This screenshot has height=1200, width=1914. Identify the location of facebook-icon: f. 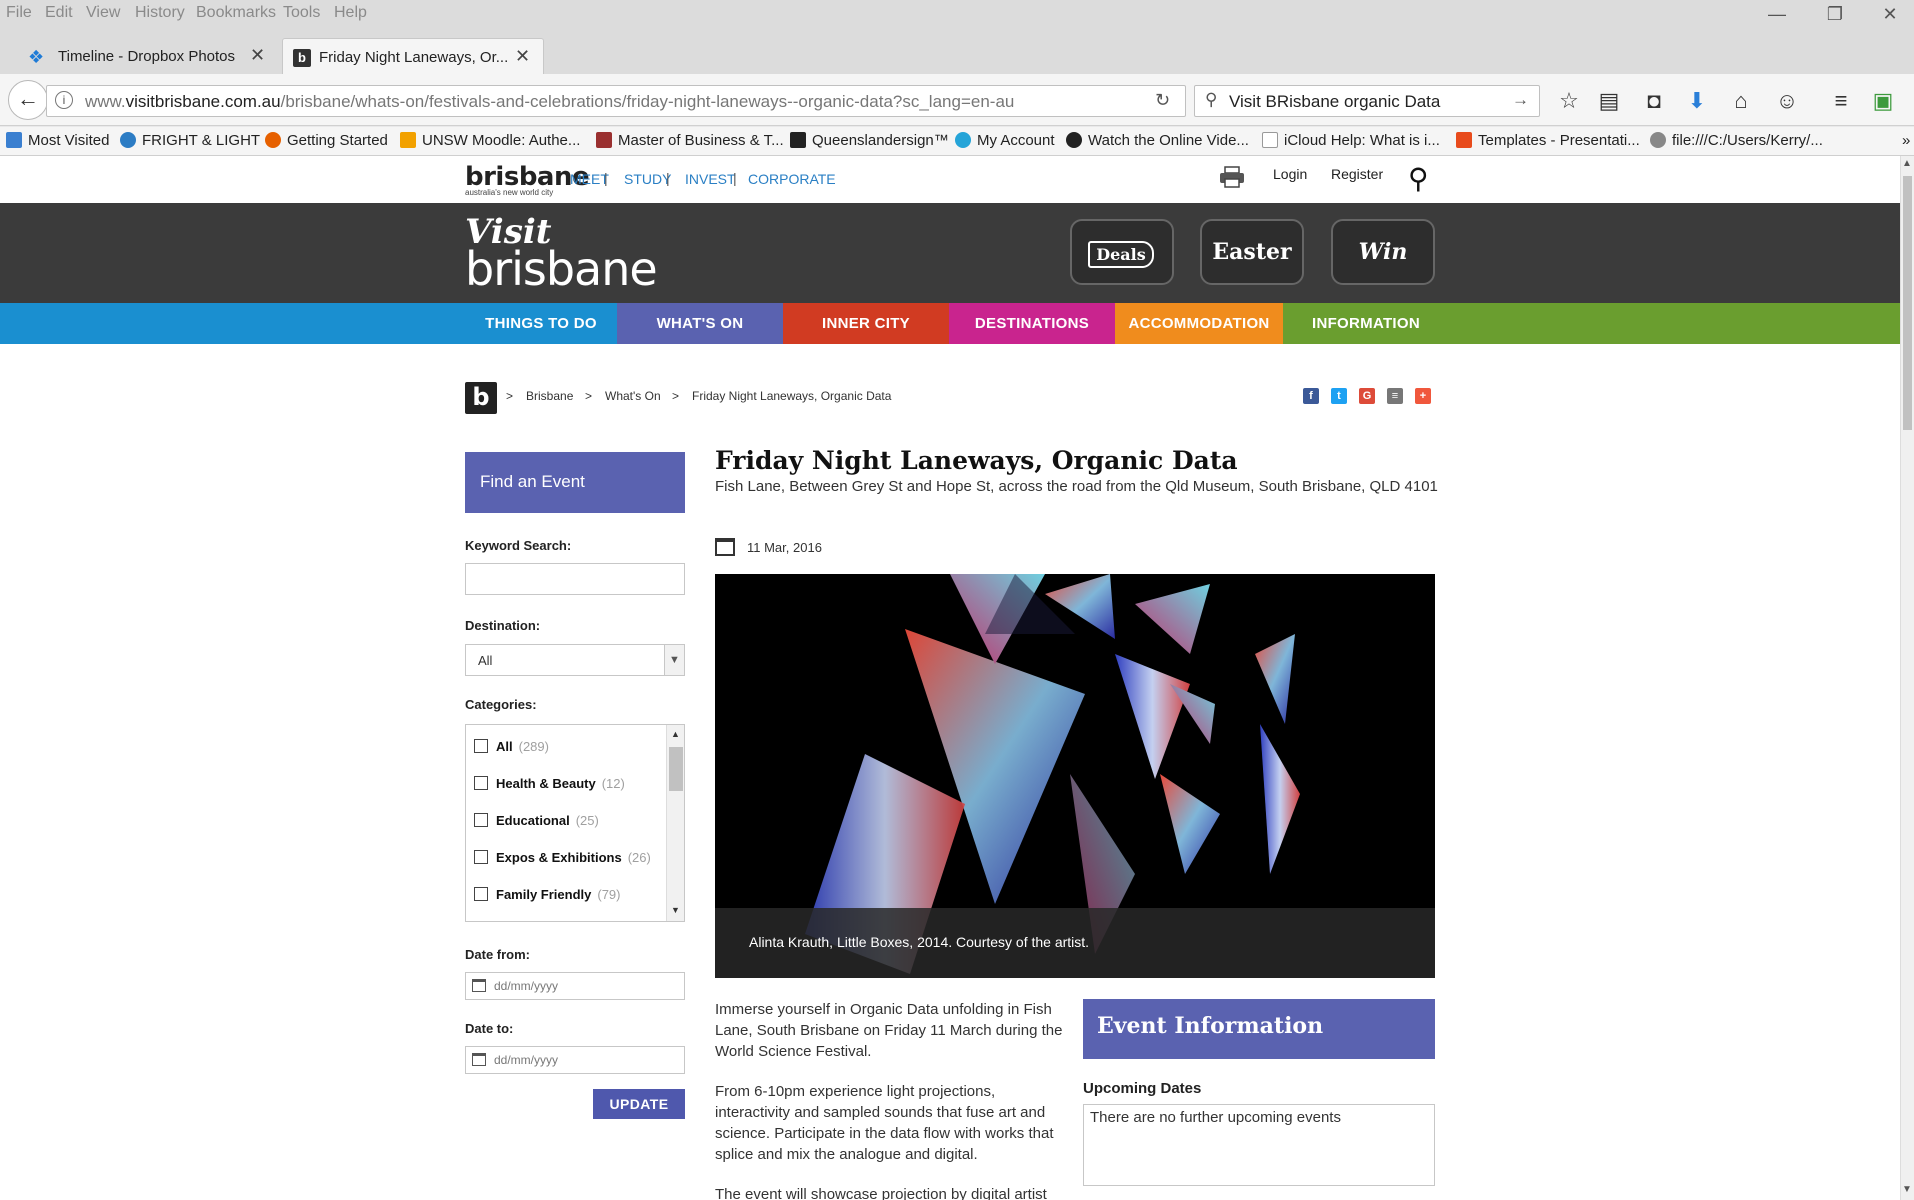
(1311, 396).